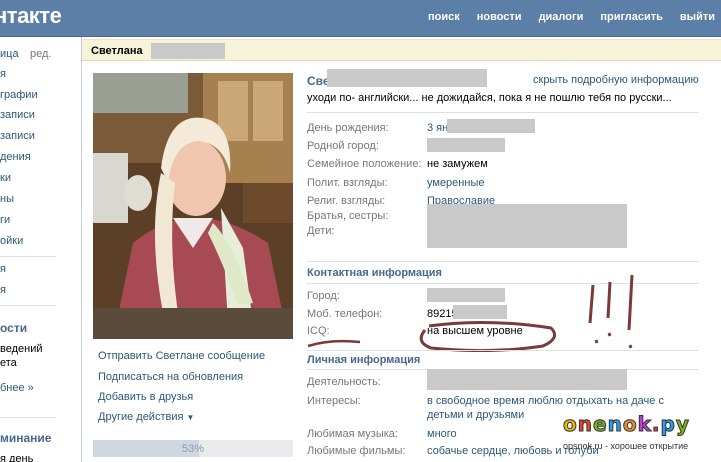 The image size is (721, 462). I want to click on watermark: onenok.py opsnok.ru - хорошее открытие, so click(640, 437).